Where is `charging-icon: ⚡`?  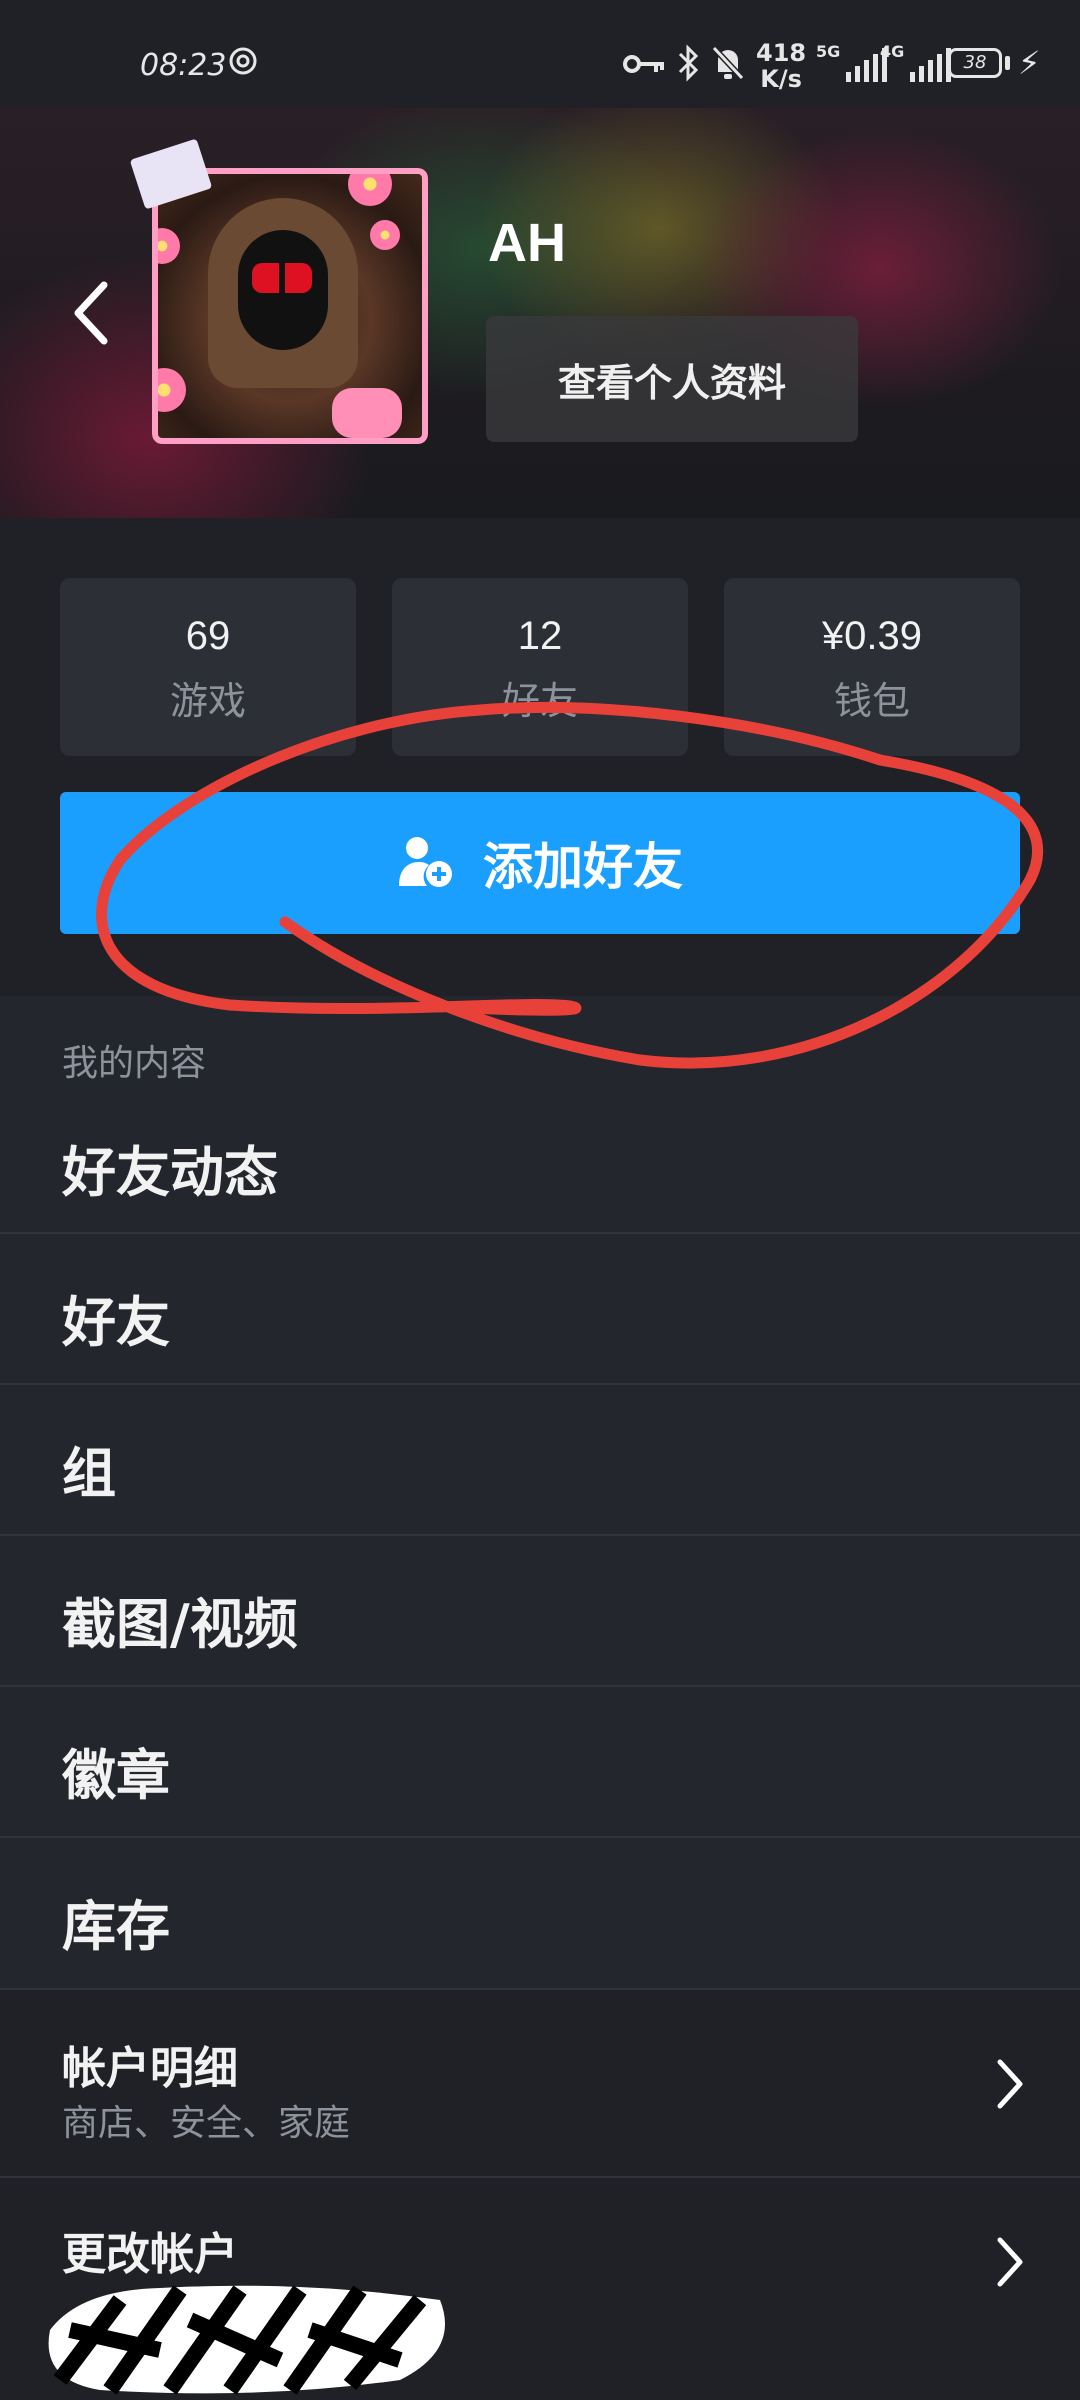
charging-icon: ⚡ is located at coordinates (1029, 63).